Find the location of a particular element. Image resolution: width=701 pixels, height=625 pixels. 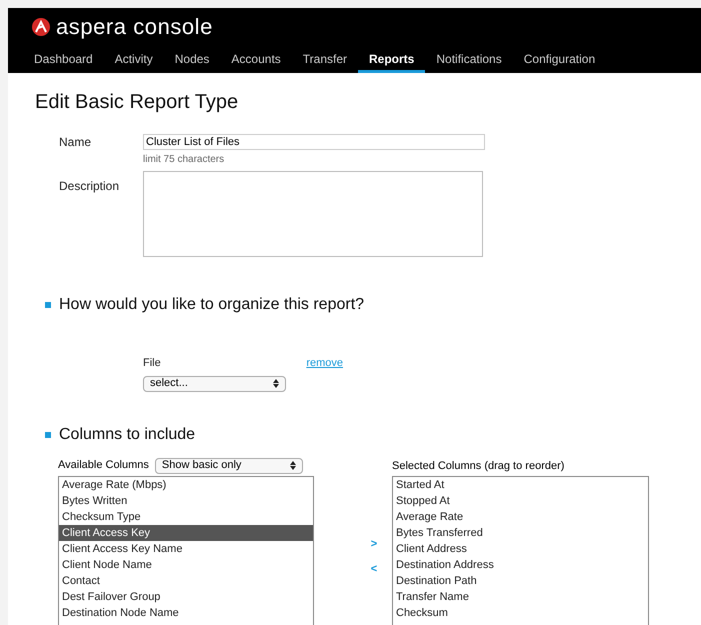

column-option: Bytes Written is located at coordinates (186, 500).